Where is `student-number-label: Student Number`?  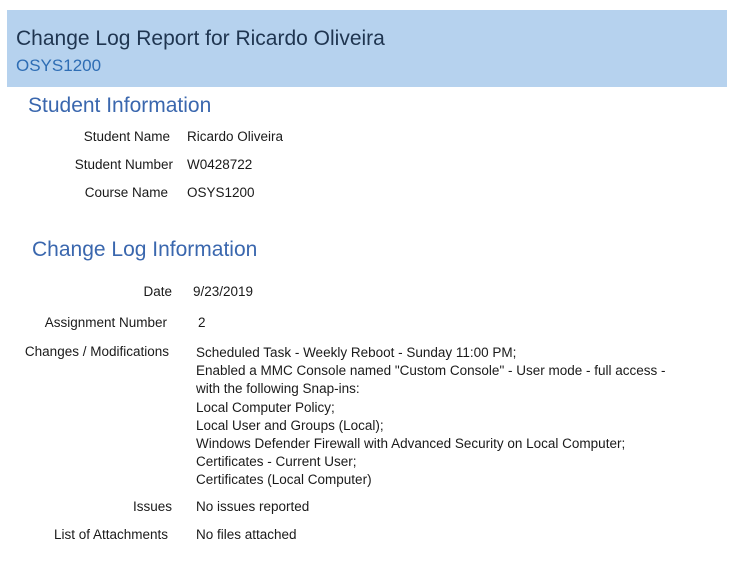 student-number-label: Student Number is located at coordinates (123, 164).